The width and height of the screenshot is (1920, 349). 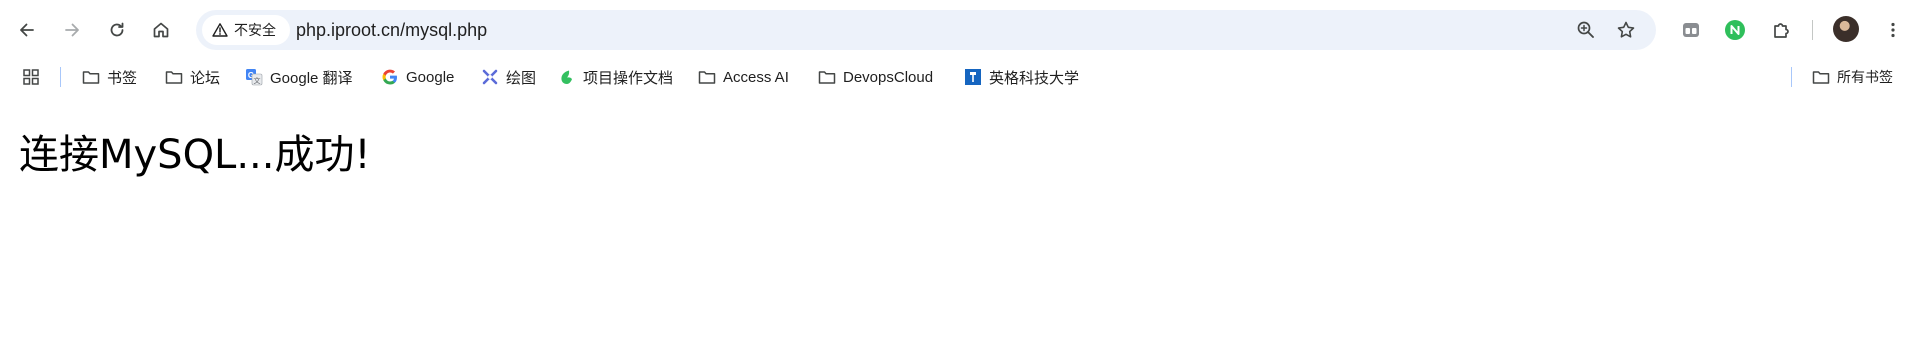 I want to click on draw-icon, so click(x=490, y=77).